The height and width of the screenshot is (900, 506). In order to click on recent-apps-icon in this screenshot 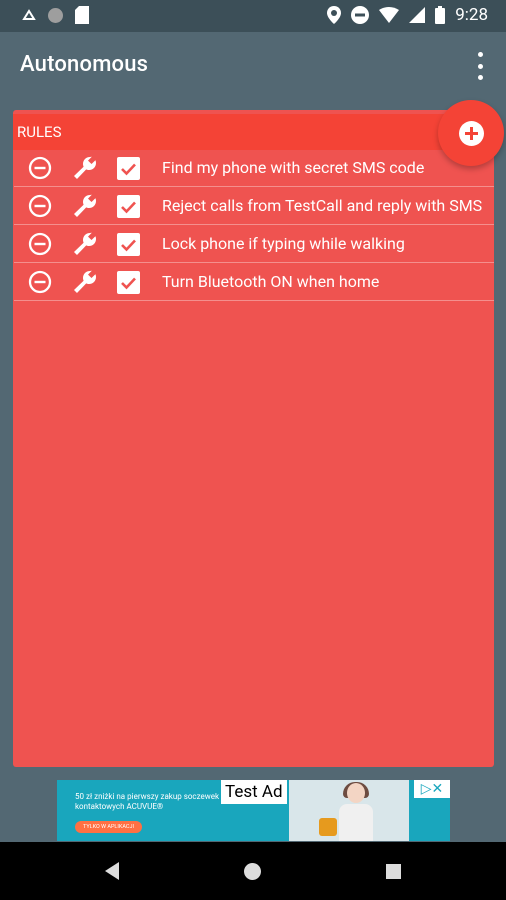, I will do `click(393, 871)`.